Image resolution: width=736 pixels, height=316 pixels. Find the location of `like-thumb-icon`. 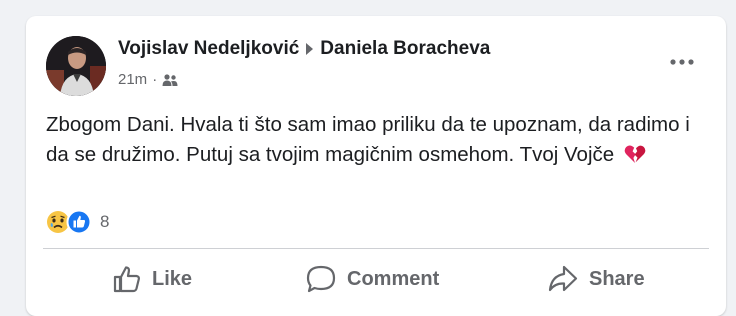

like-thumb-icon is located at coordinates (126, 279).